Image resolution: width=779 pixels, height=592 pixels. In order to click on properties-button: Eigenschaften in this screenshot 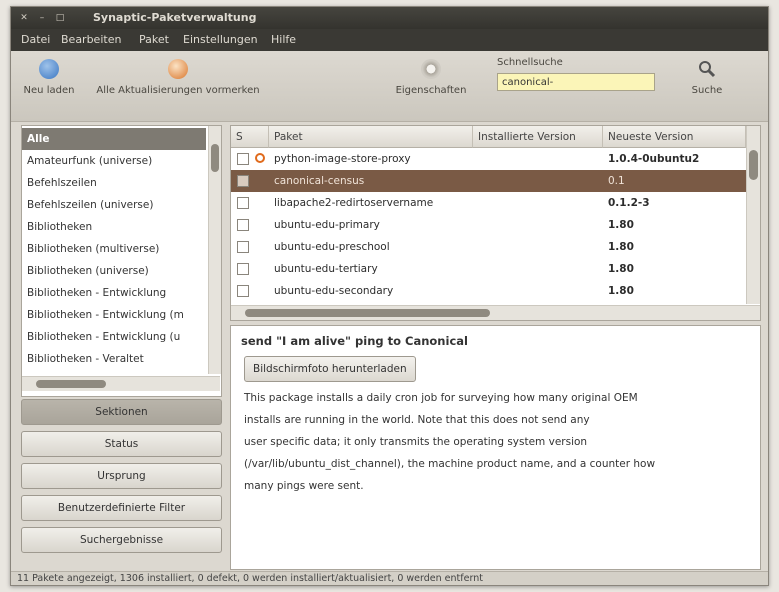, I will do `click(431, 77)`.